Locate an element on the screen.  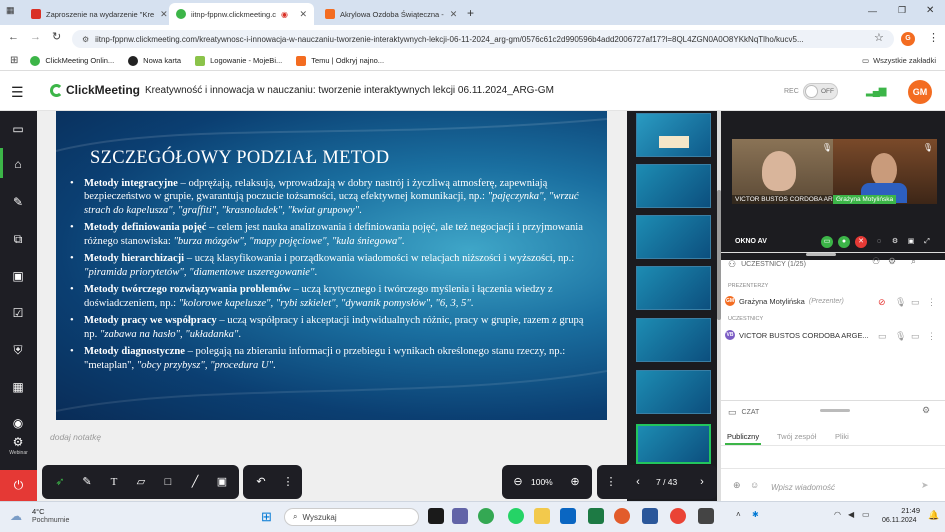
chevron-up-icon: ˄ is located at coordinates (738, 514).